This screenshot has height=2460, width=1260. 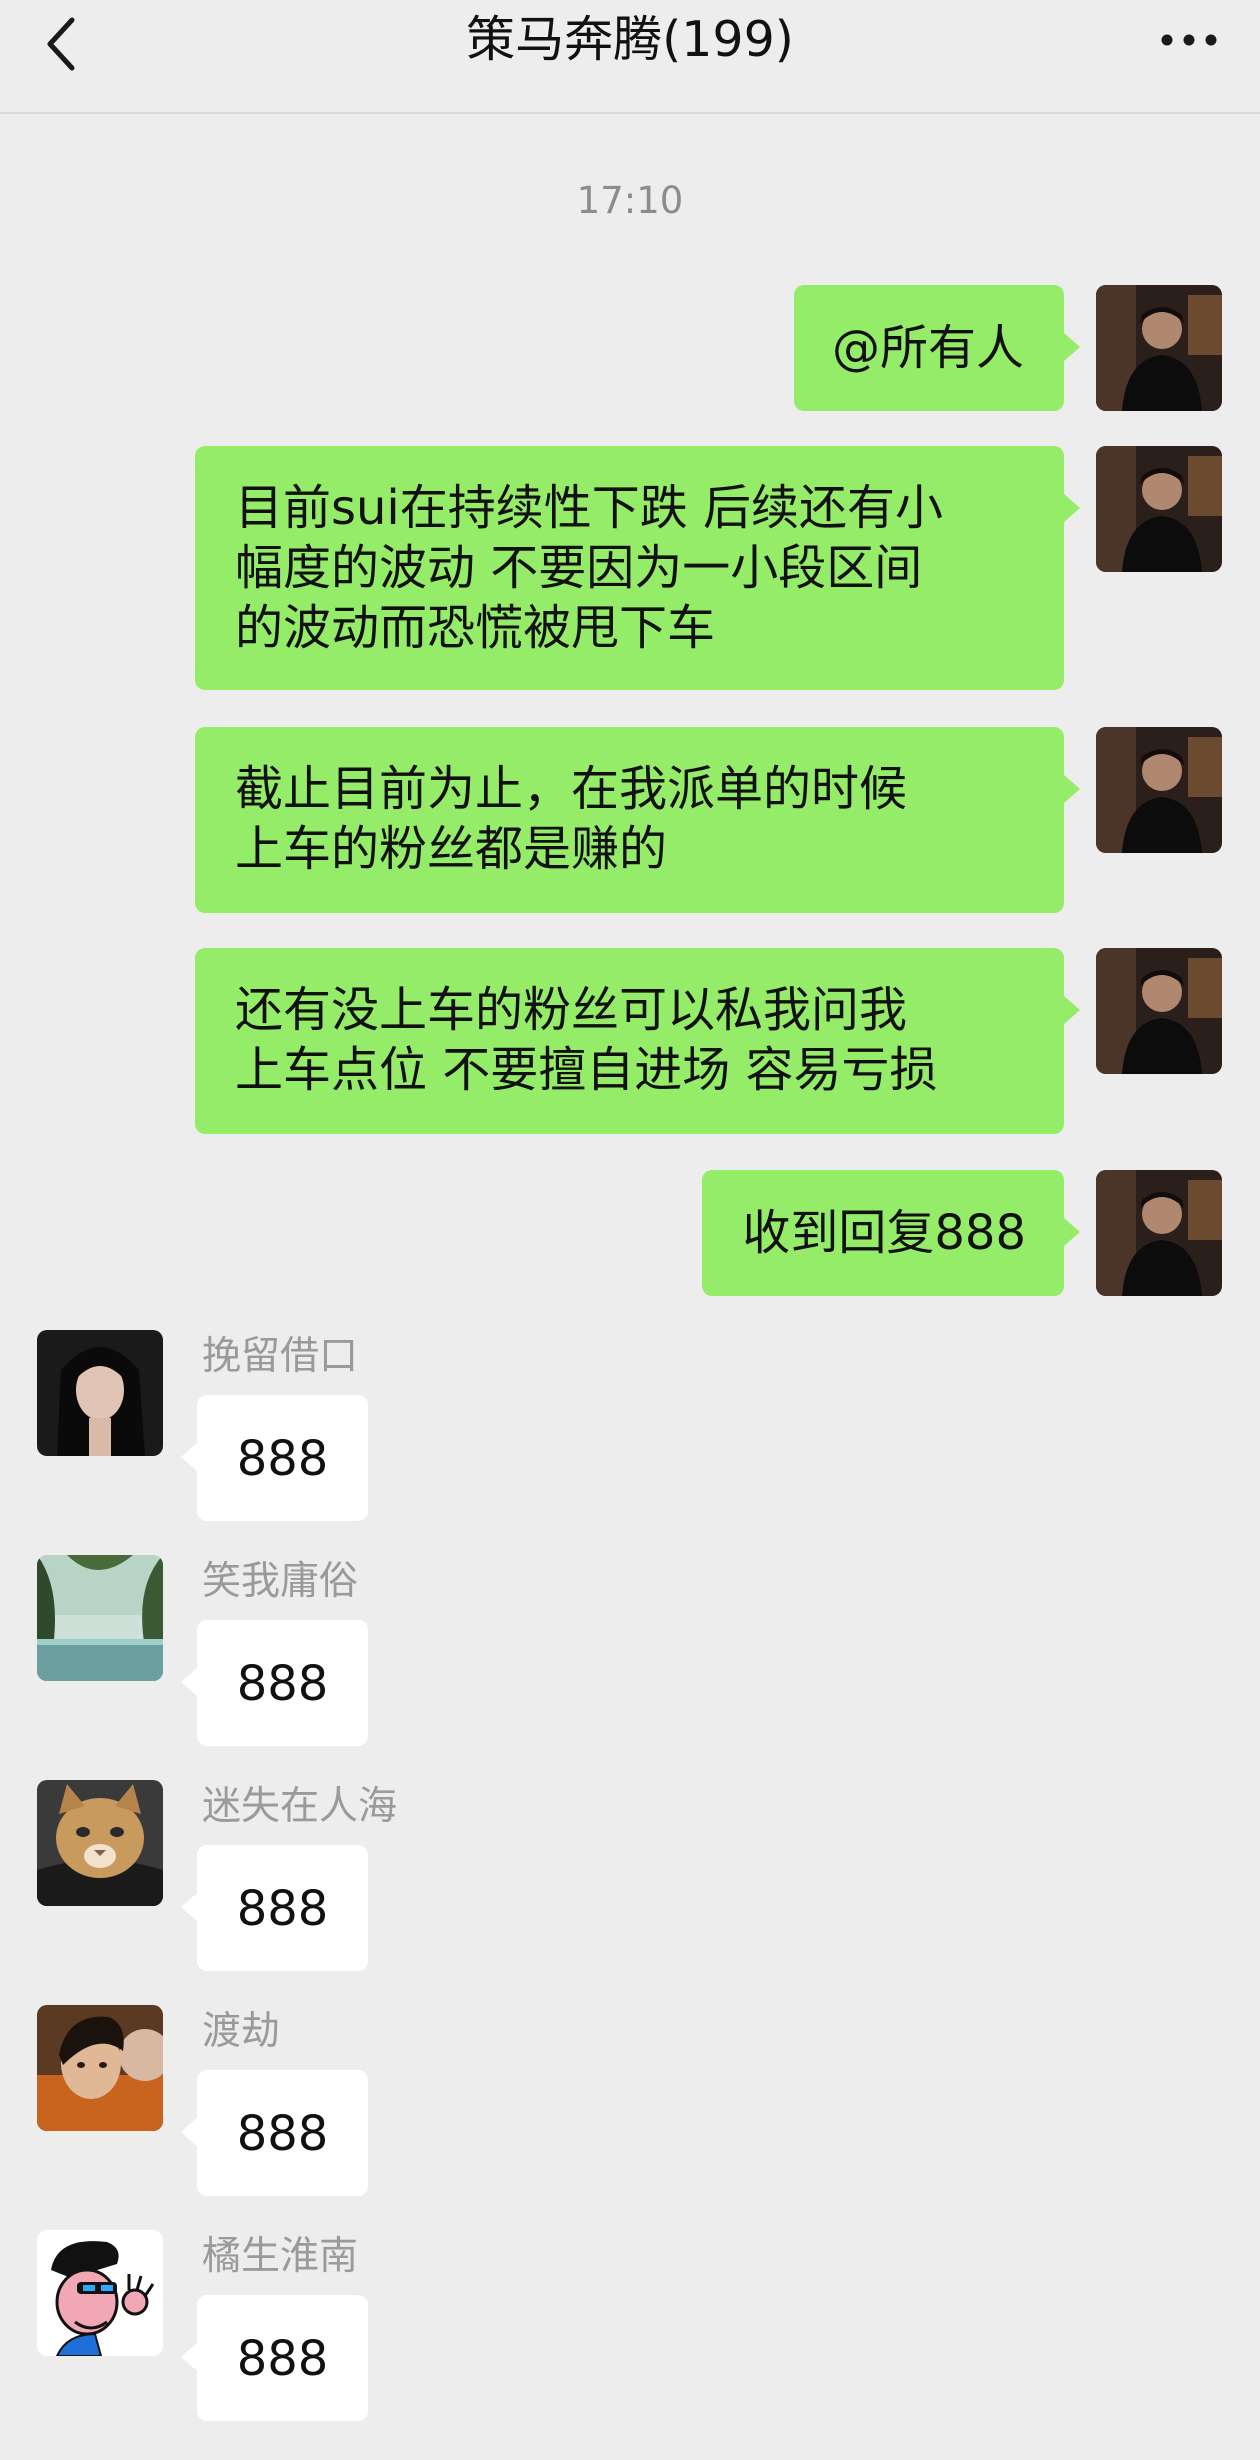 What do you see at coordinates (300, 1806) in the screenshot?
I see `sender-name: 迷失在人海` at bounding box center [300, 1806].